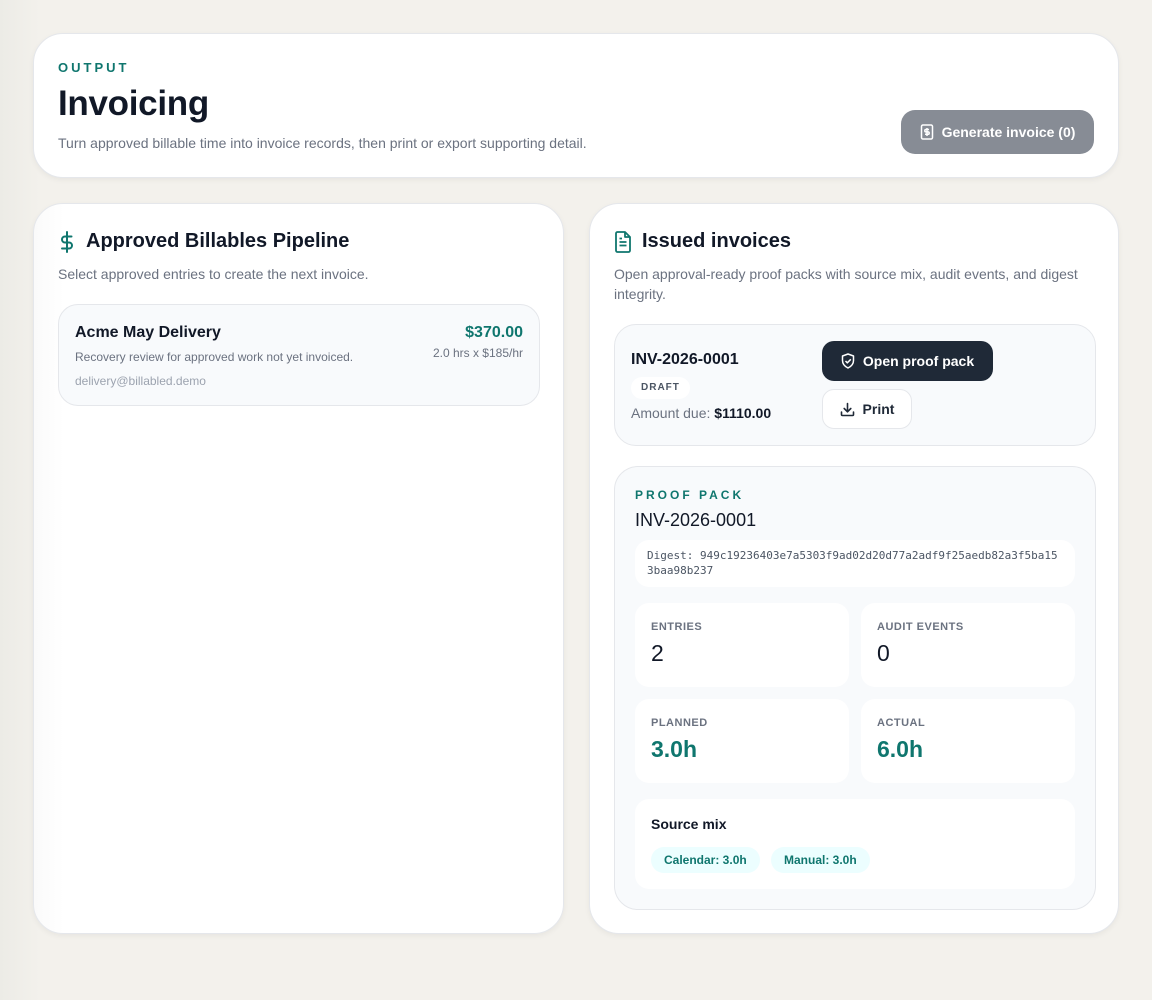  What do you see at coordinates (918, 361) in the screenshot?
I see `open-proof-pack-label: Open proof pack` at bounding box center [918, 361].